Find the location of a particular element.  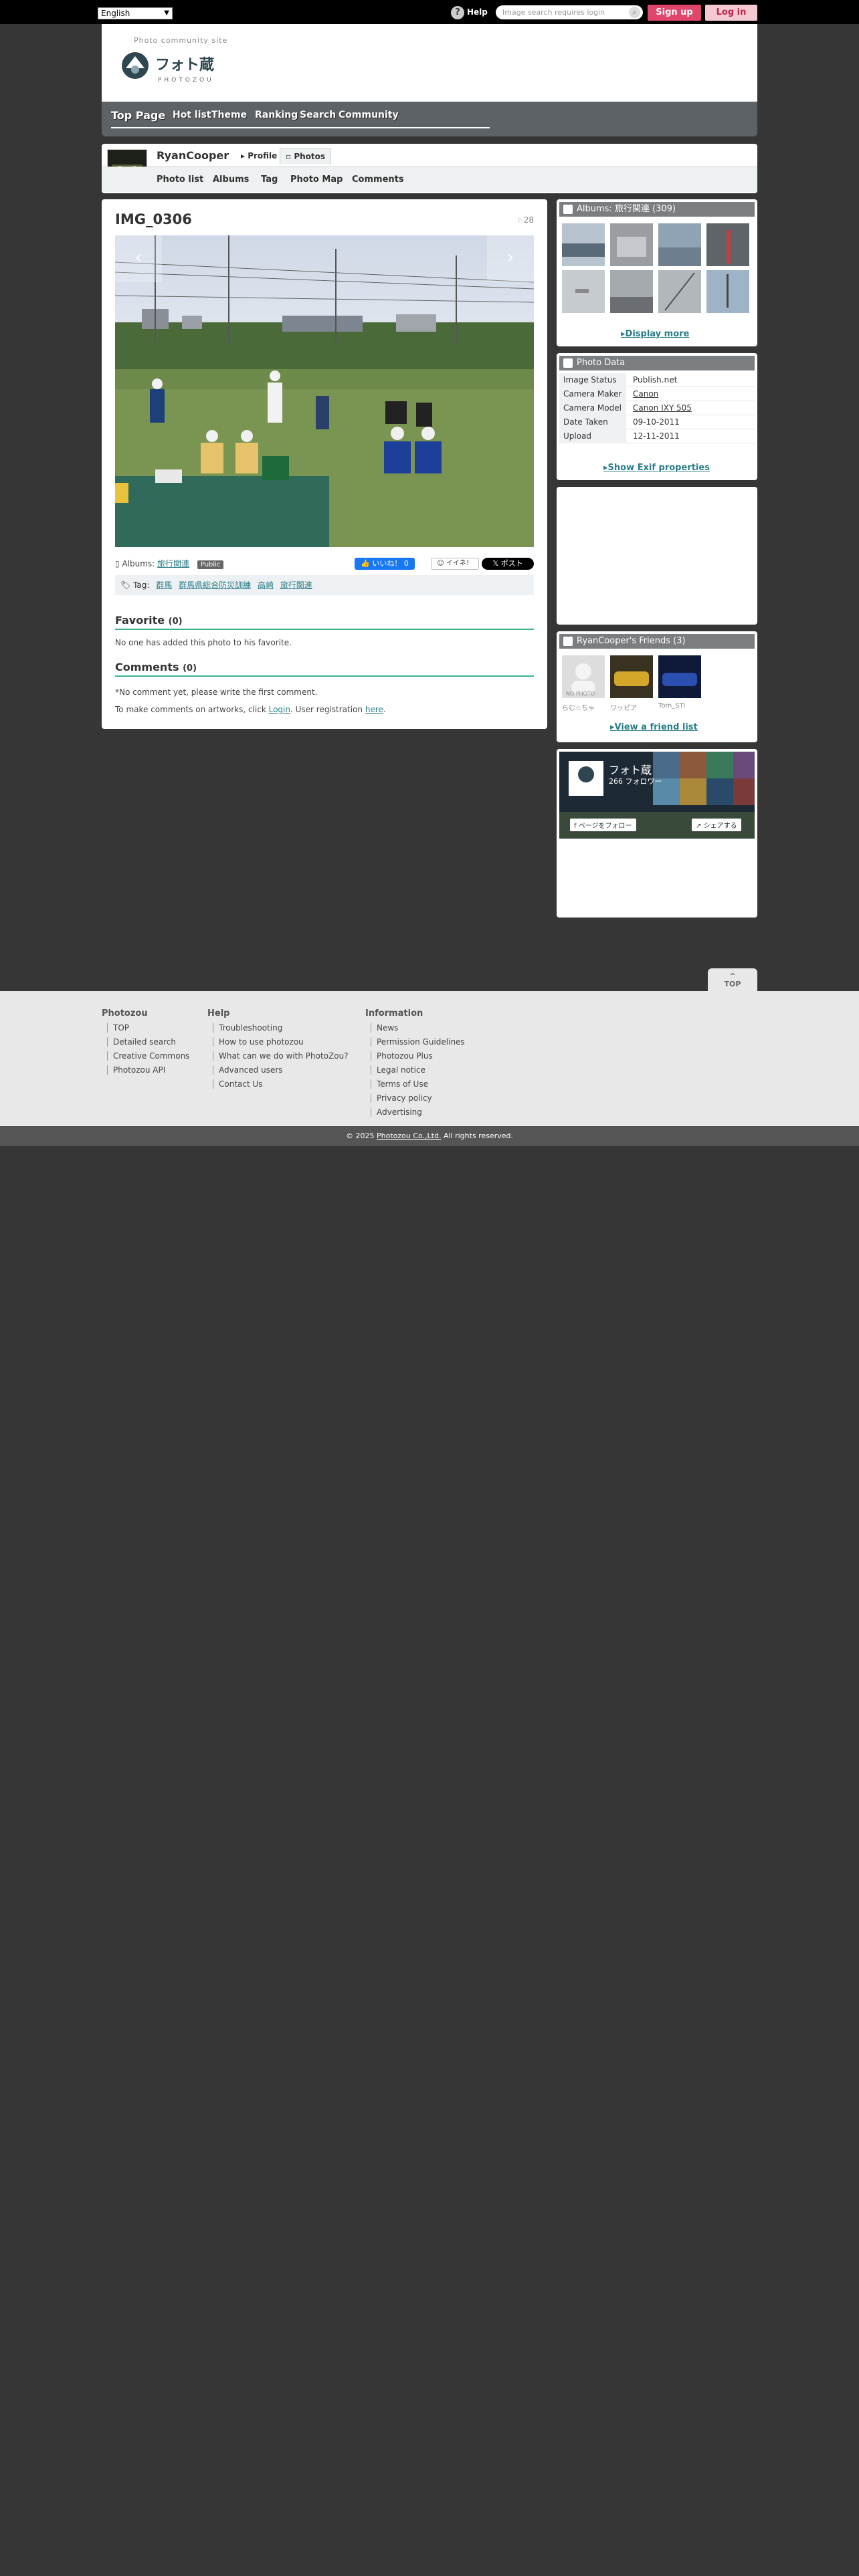

nav-hot-list: Hot list is located at coordinates (192, 115).